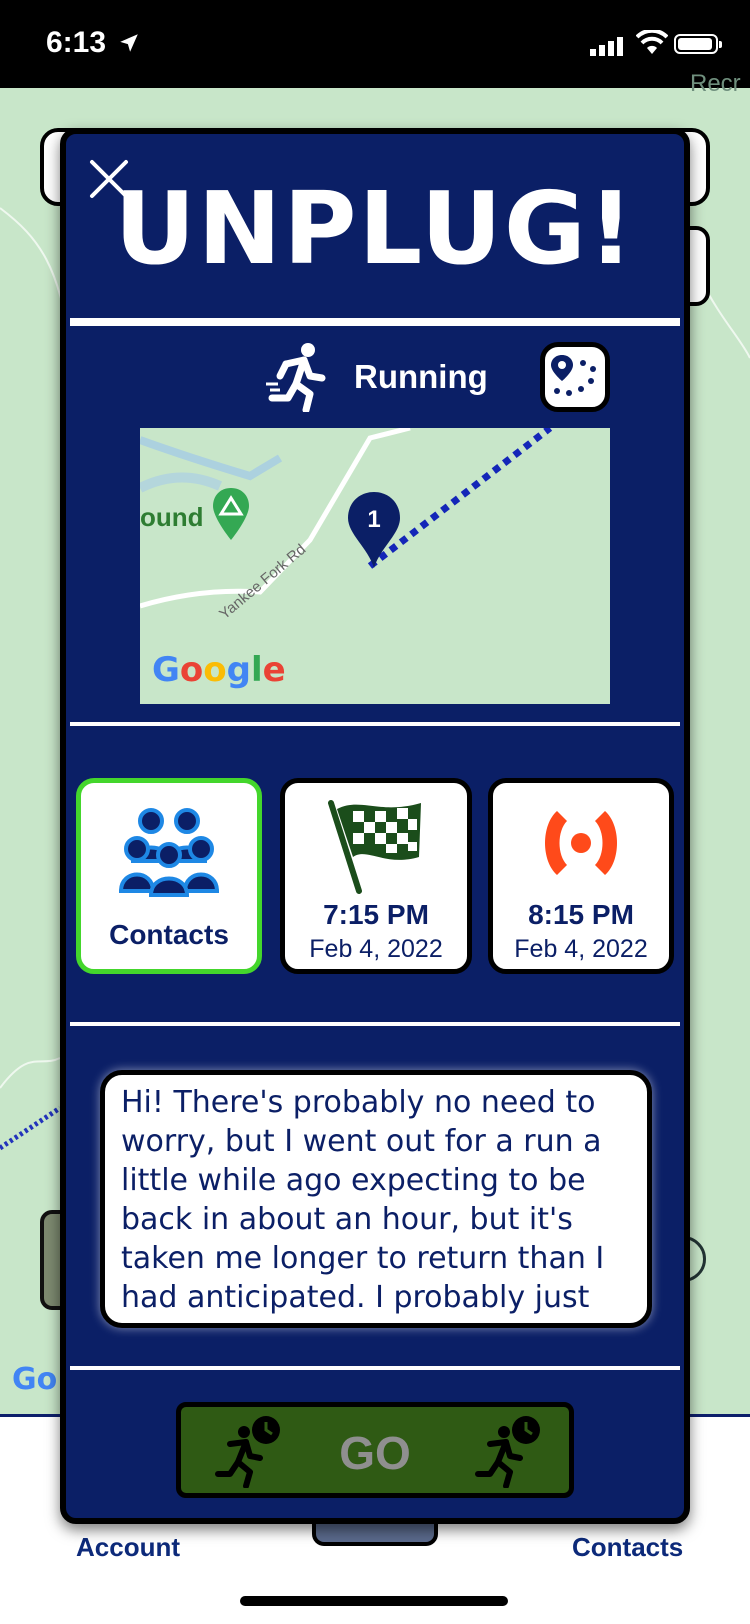 This screenshot has height=1624, width=750. I want to click on google-logo-letter: G, so click(166, 670).